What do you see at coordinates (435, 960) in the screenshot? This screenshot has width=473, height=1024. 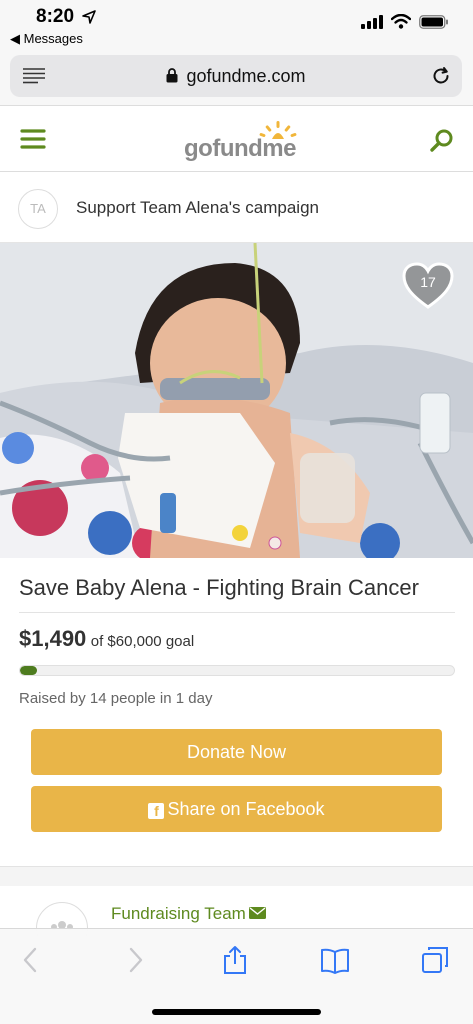 I see `tabs-icon` at bounding box center [435, 960].